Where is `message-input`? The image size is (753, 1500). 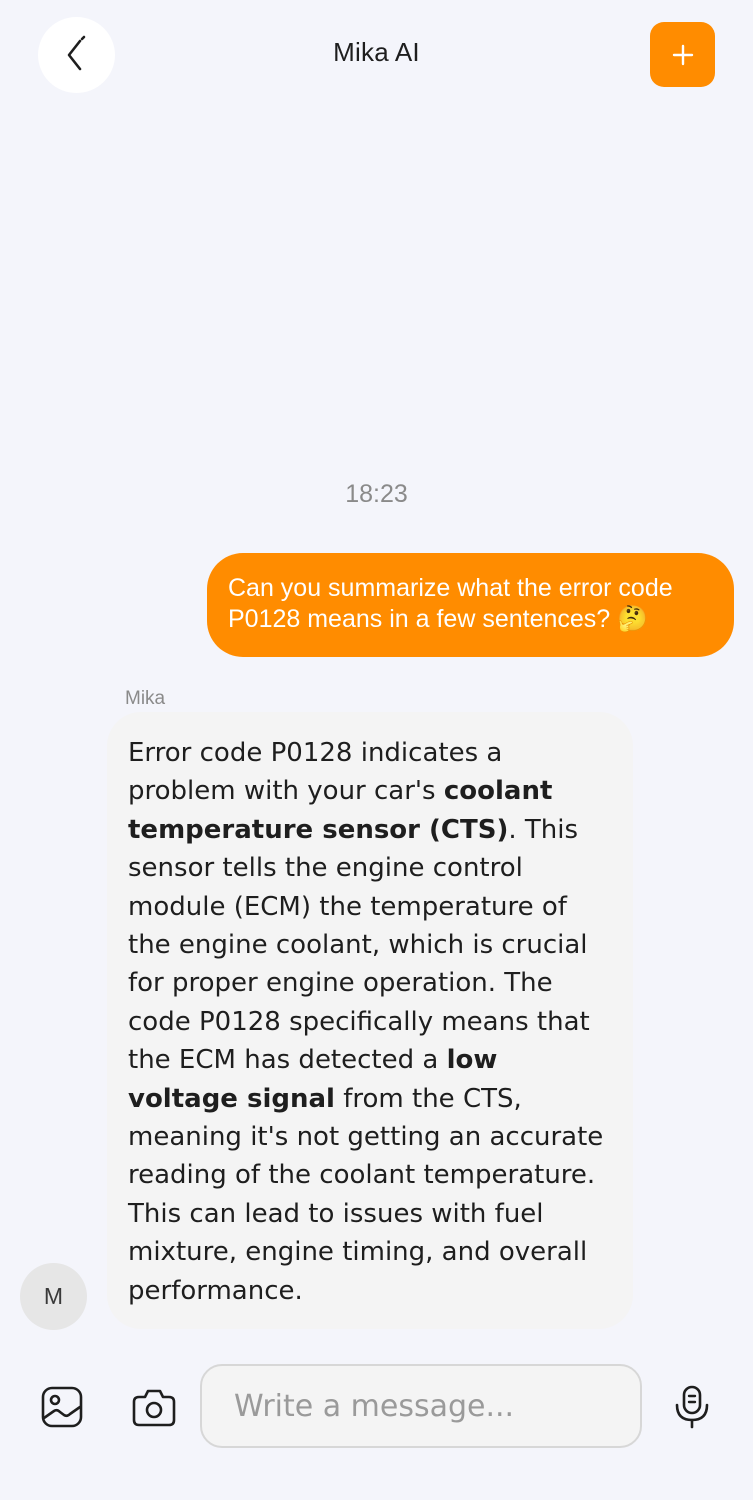 message-input is located at coordinates (421, 1406).